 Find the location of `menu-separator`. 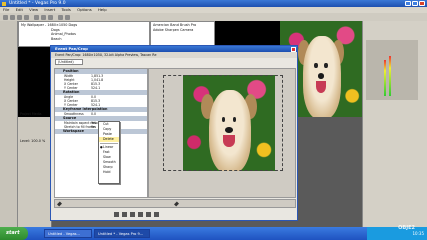

menu-separator is located at coordinates (109, 143).